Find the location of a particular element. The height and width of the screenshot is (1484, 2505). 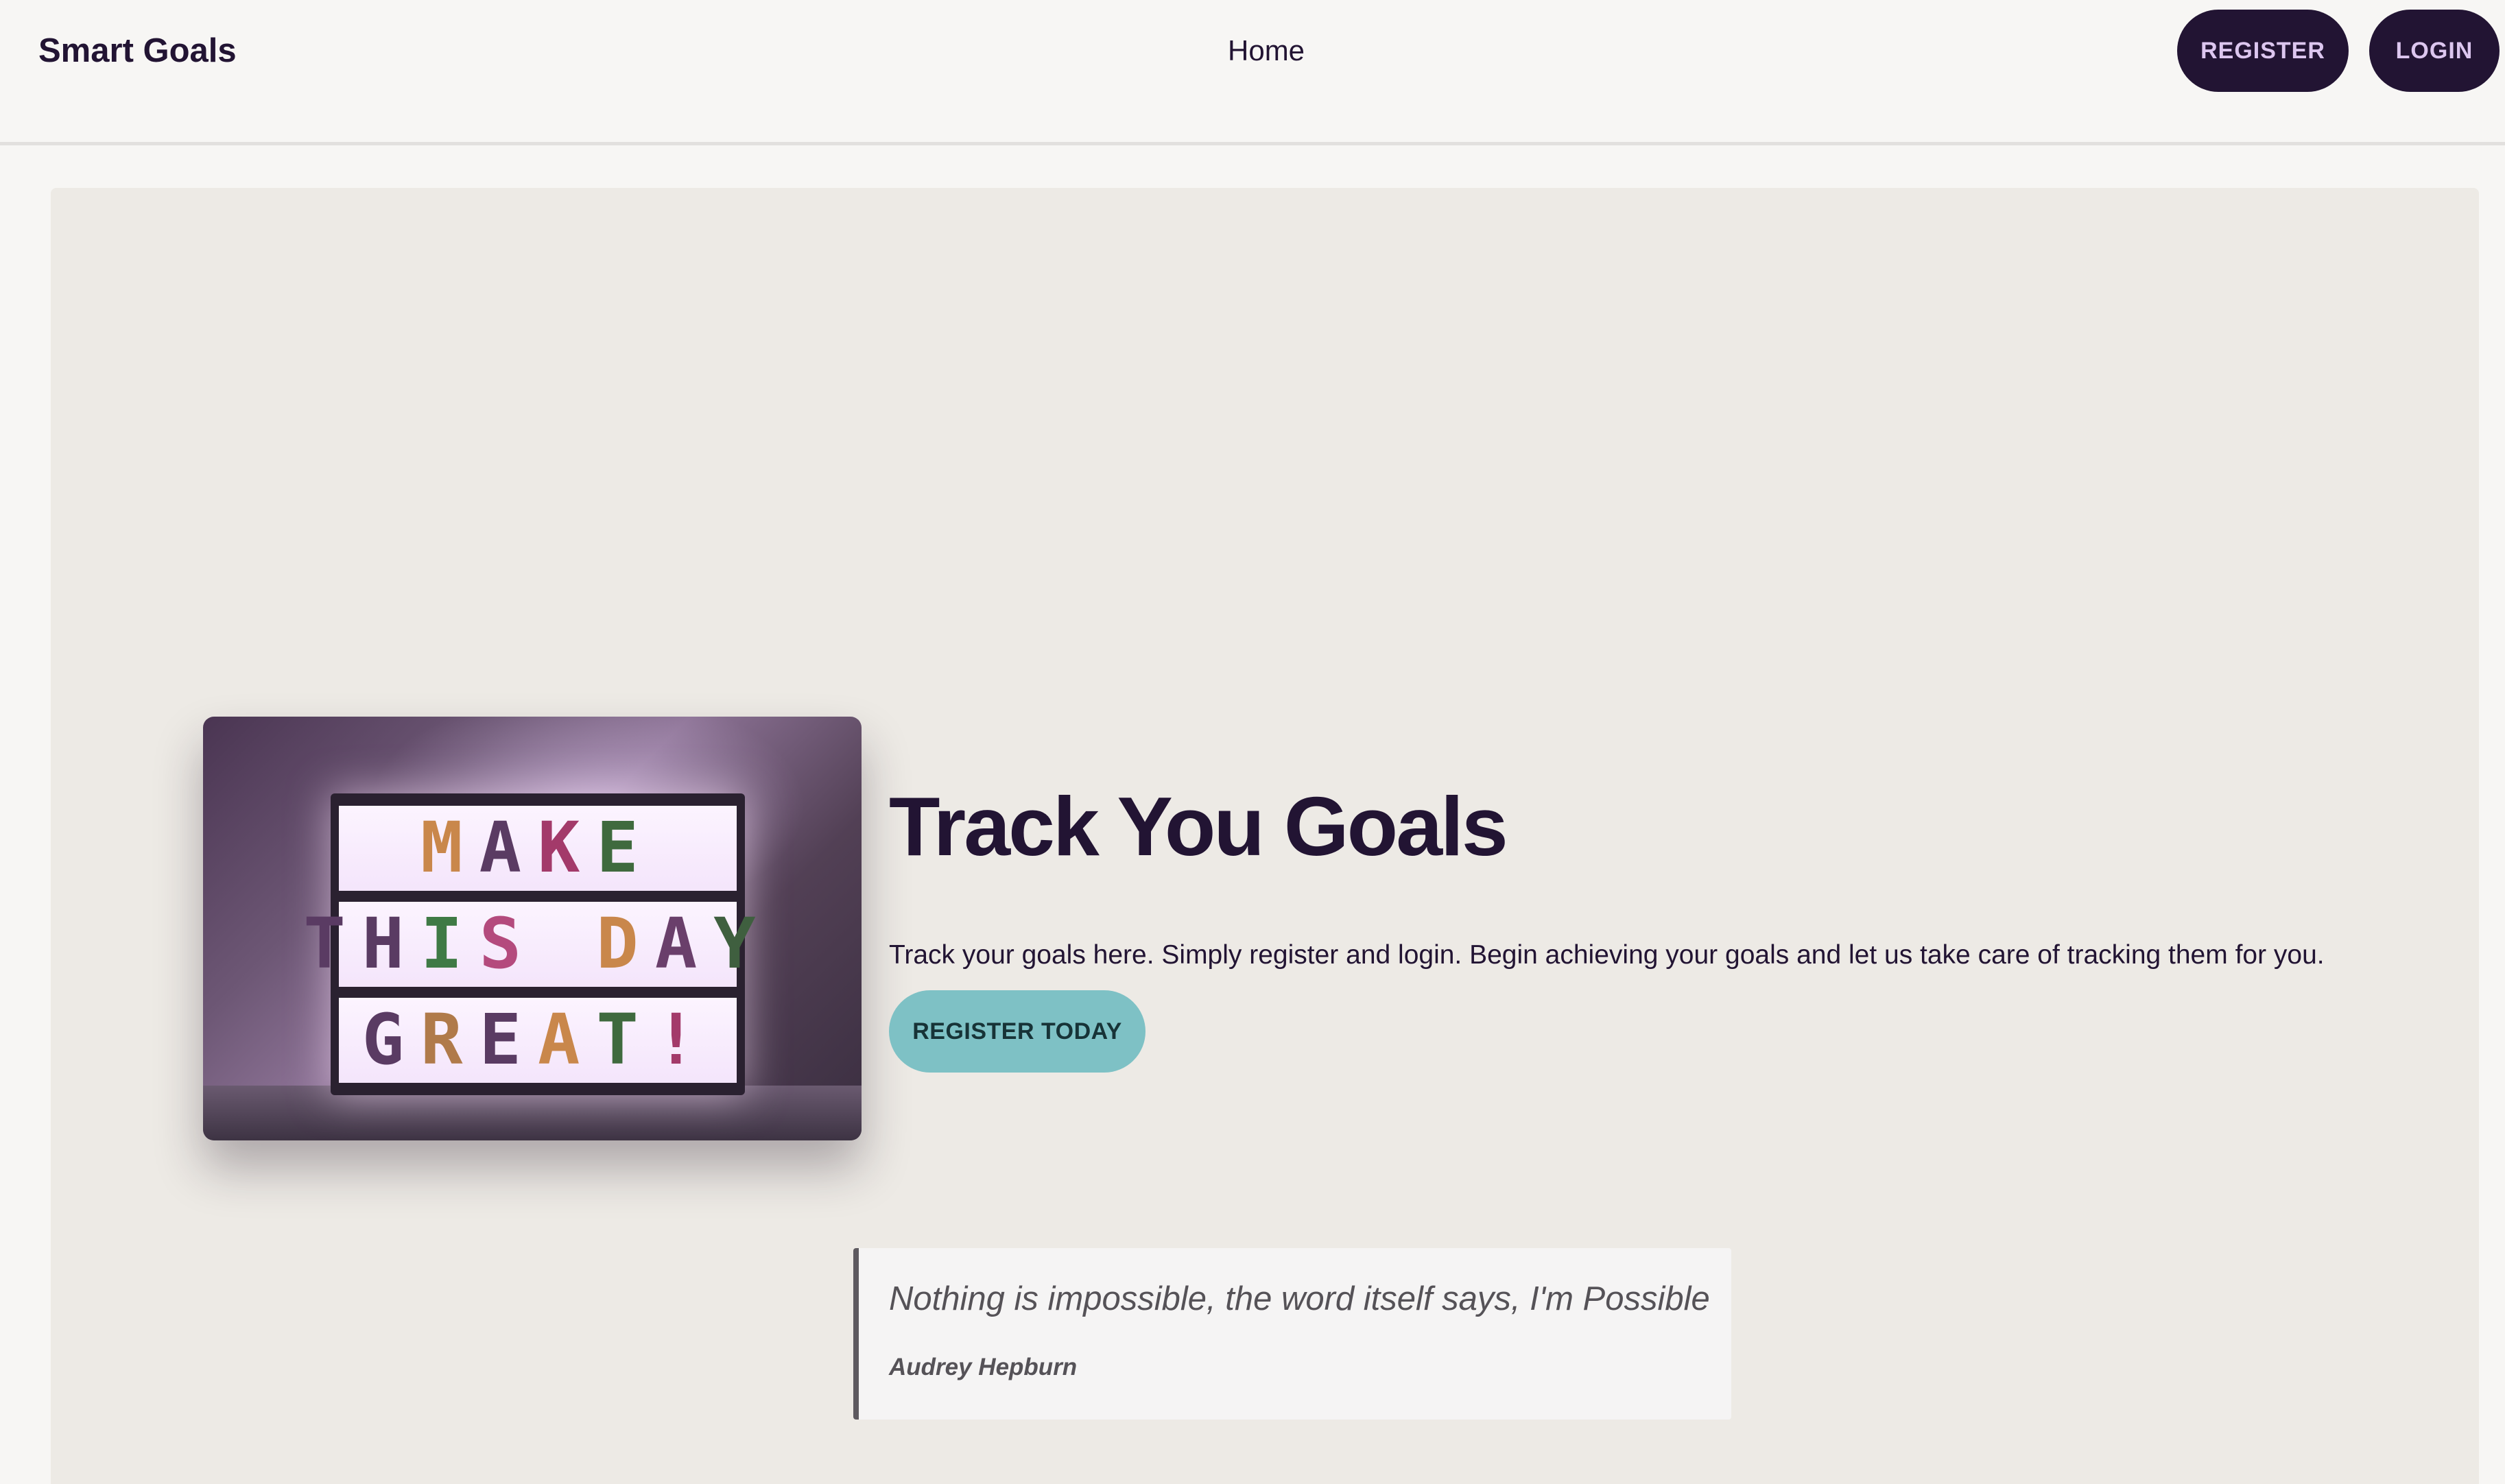

register-button: REGISTER is located at coordinates (2263, 51).